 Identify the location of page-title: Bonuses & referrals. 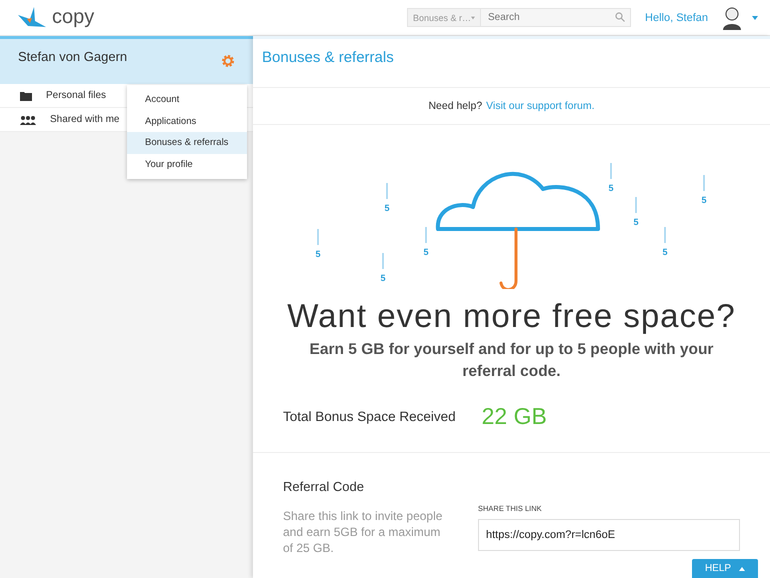
(511, 62).